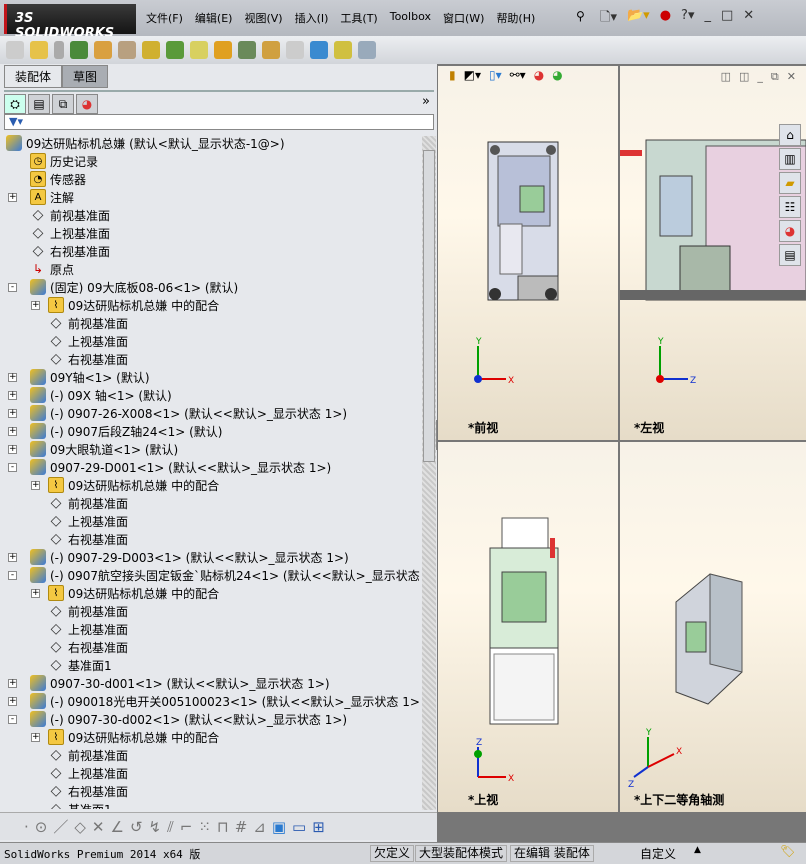  I want to click on display-style-icon: ▯▾, so click(495, 75).